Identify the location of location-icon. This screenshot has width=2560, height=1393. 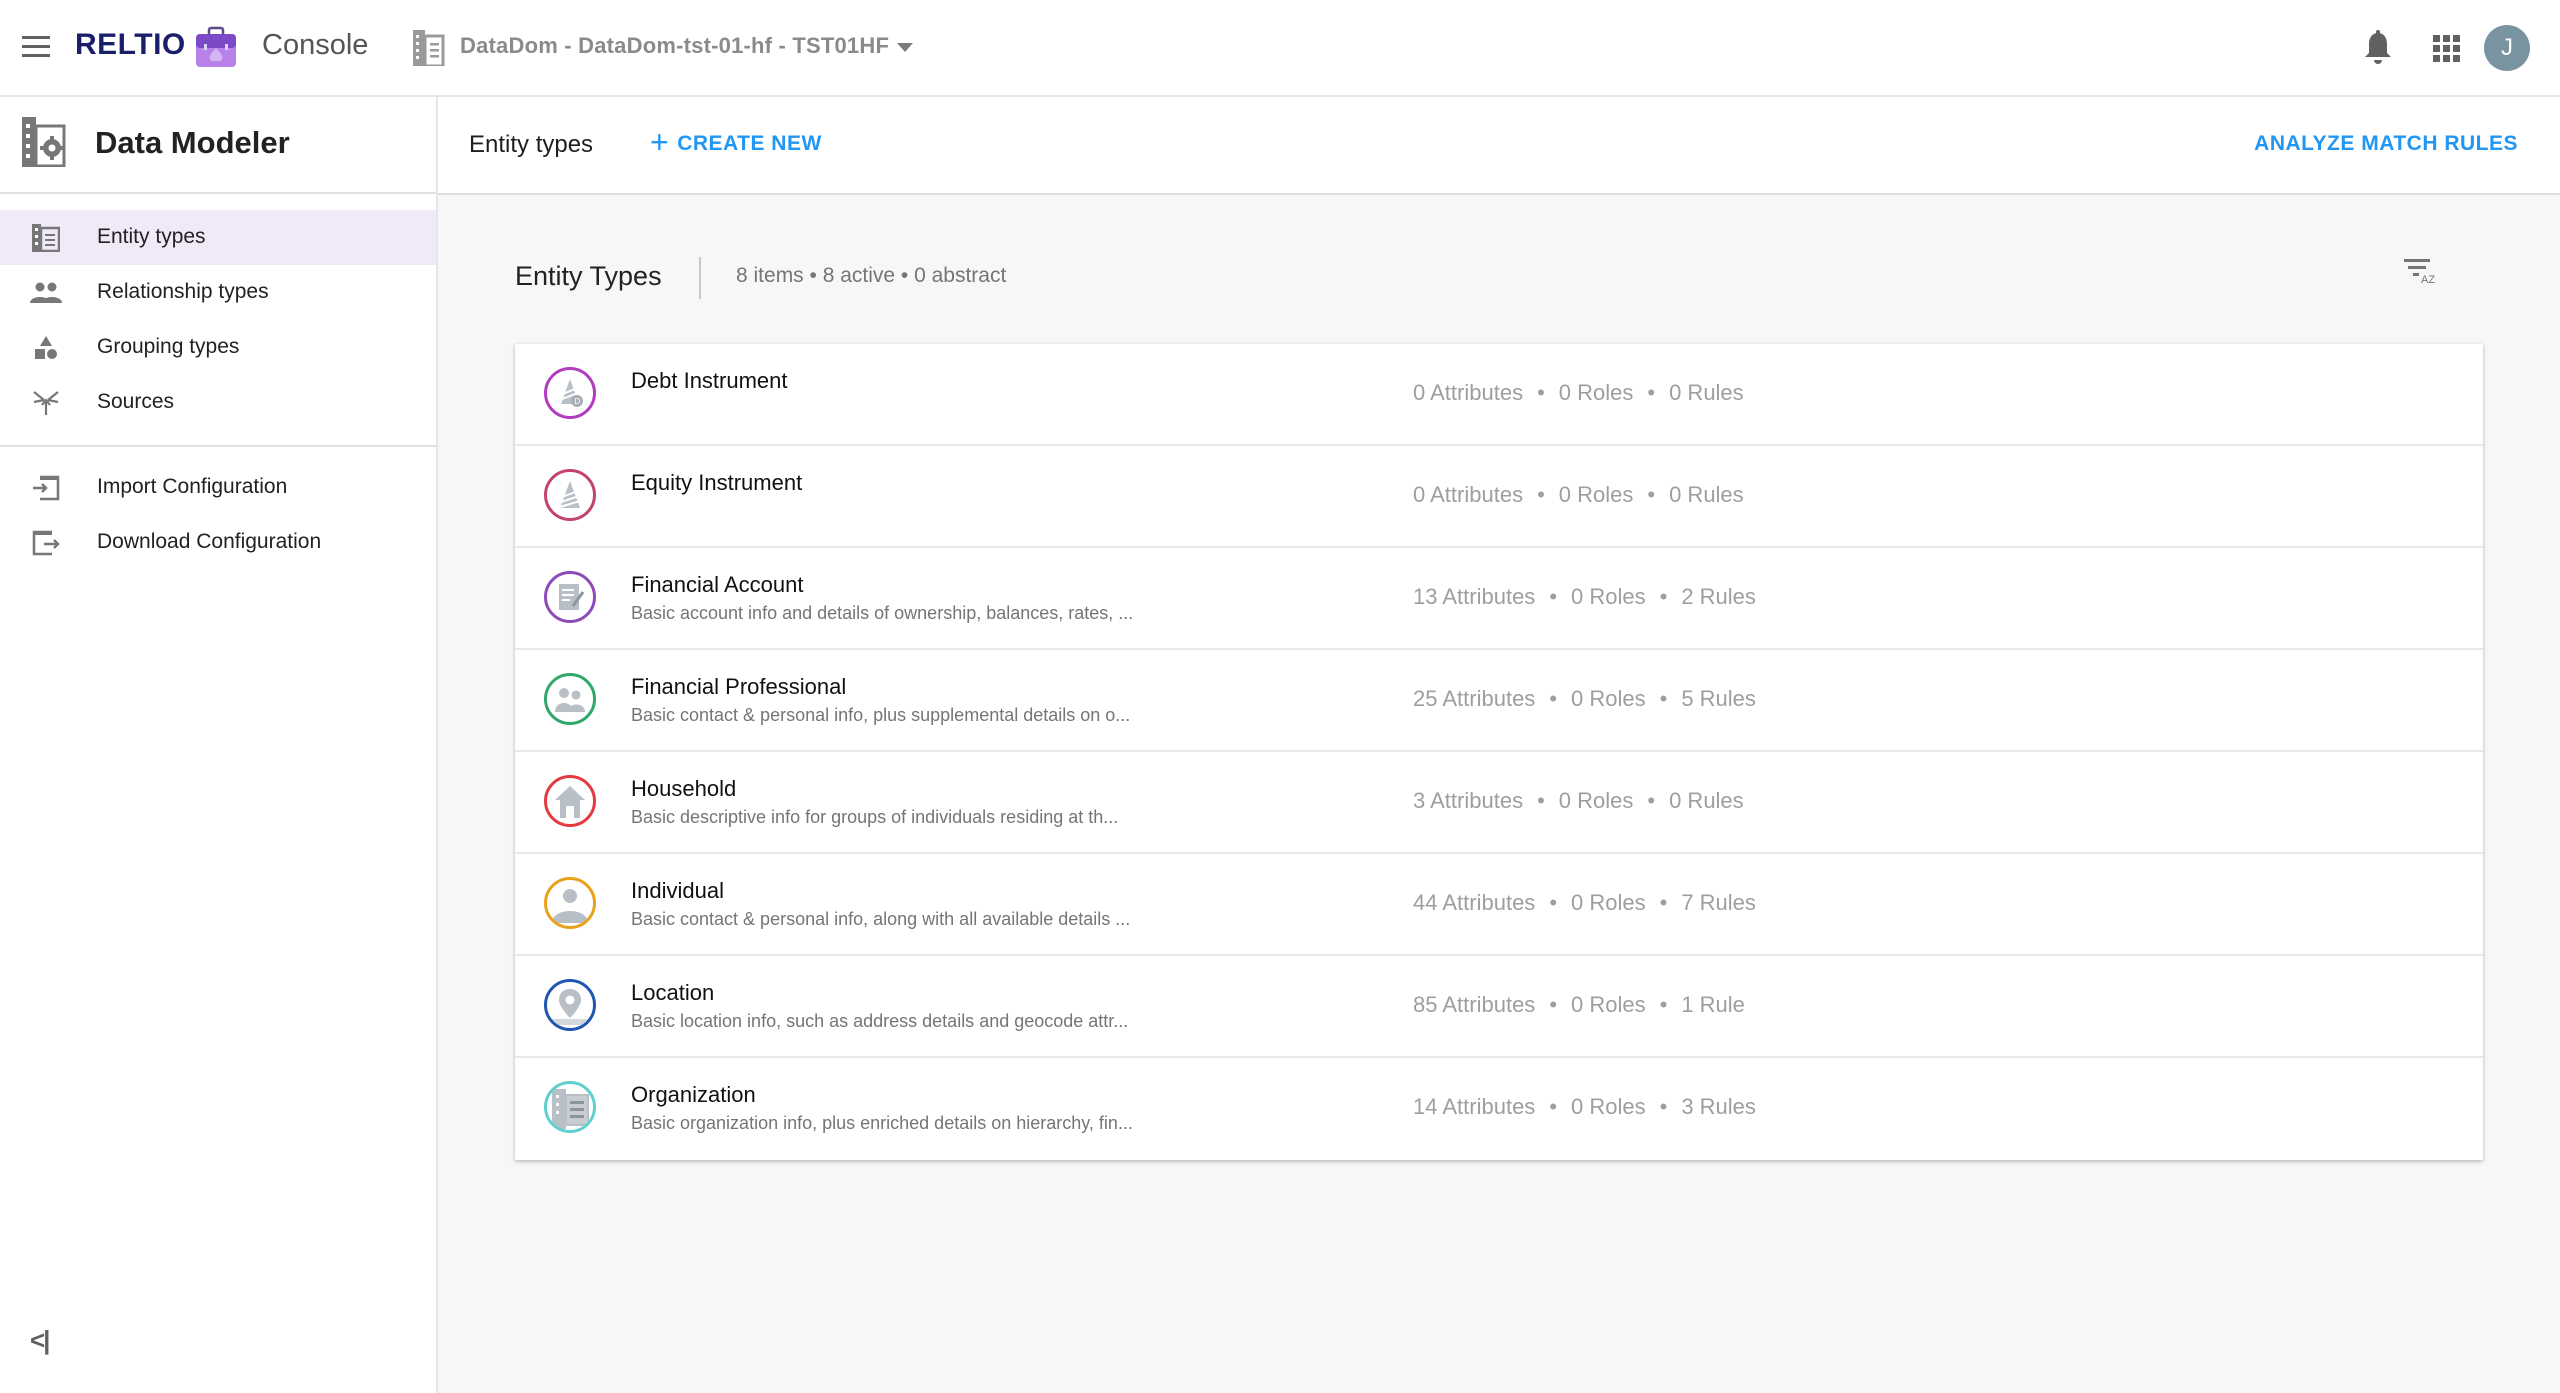
(570, 1005).